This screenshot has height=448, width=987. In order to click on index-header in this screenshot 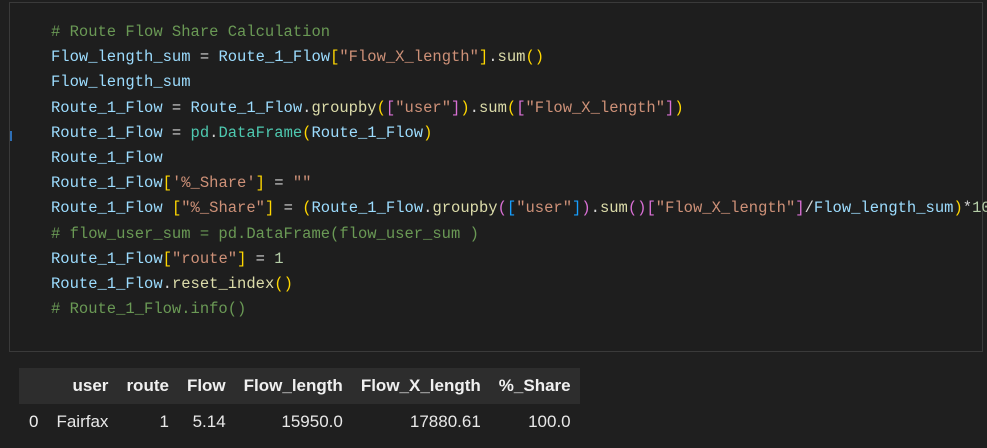, I will do `click(33, 386)`.